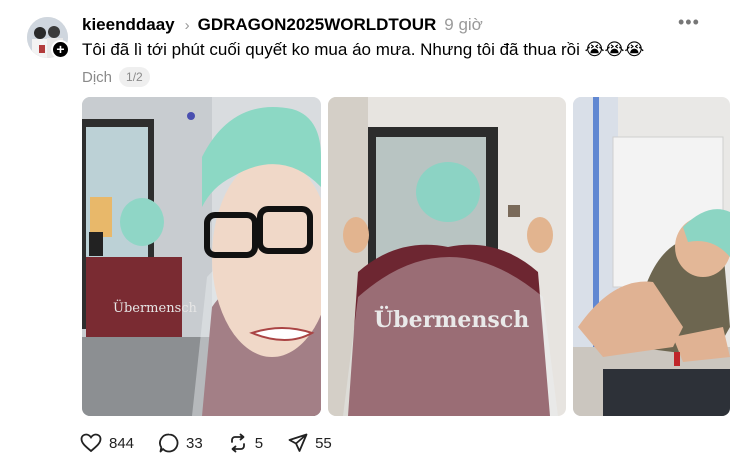 The width and height of the screenshot is (730, 476). I want to click on community-link: GDRAGON2025WORLDTOUR, so click(317, 25).